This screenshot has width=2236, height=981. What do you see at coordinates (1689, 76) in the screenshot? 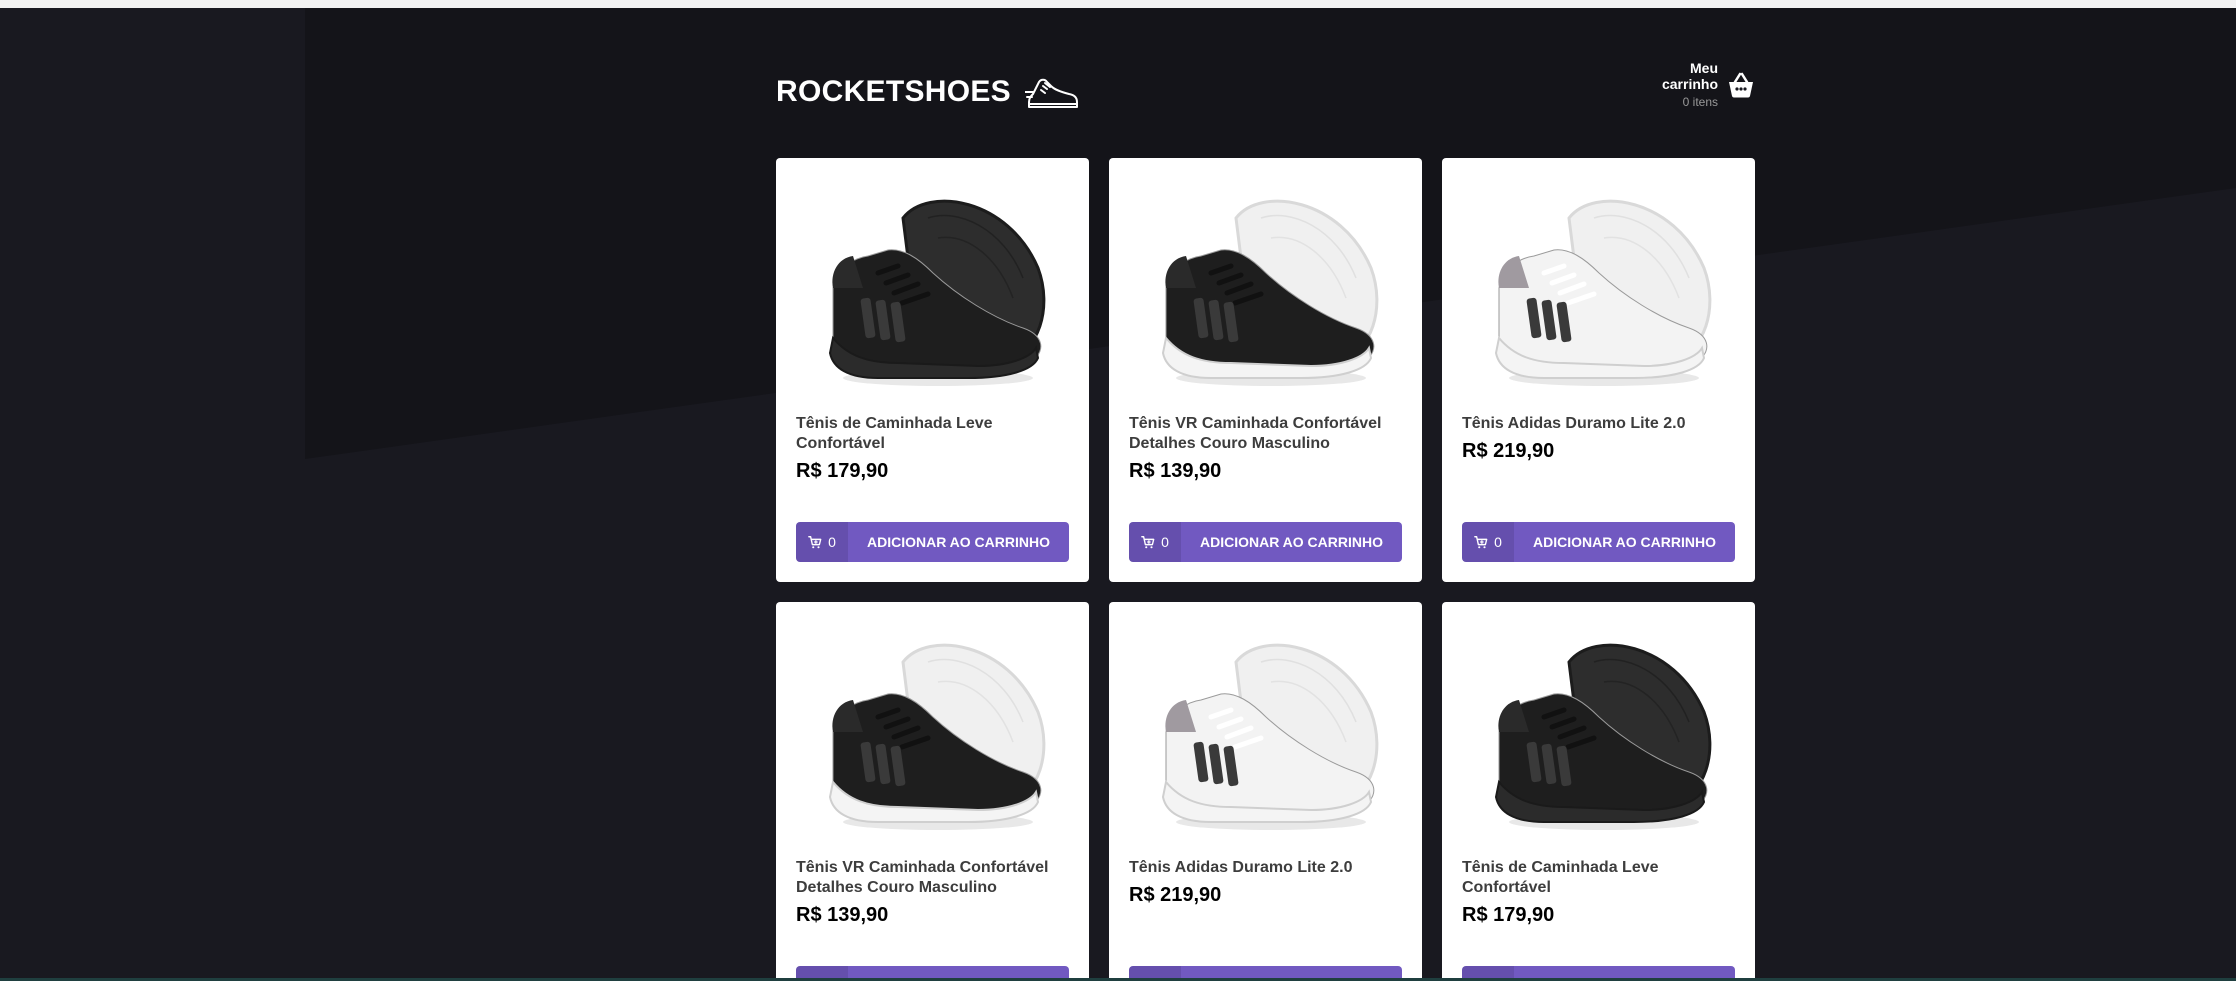
I see `cart-title: Meu carrinho` at bounding box center [1689, 76].